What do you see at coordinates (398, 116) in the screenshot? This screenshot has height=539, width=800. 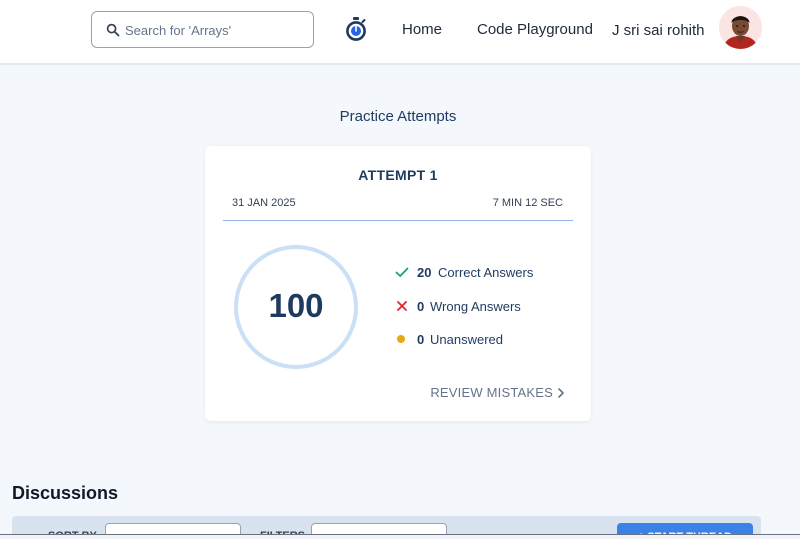 I see `page-title: Practice Attempts` at bounding box center [398, 116].